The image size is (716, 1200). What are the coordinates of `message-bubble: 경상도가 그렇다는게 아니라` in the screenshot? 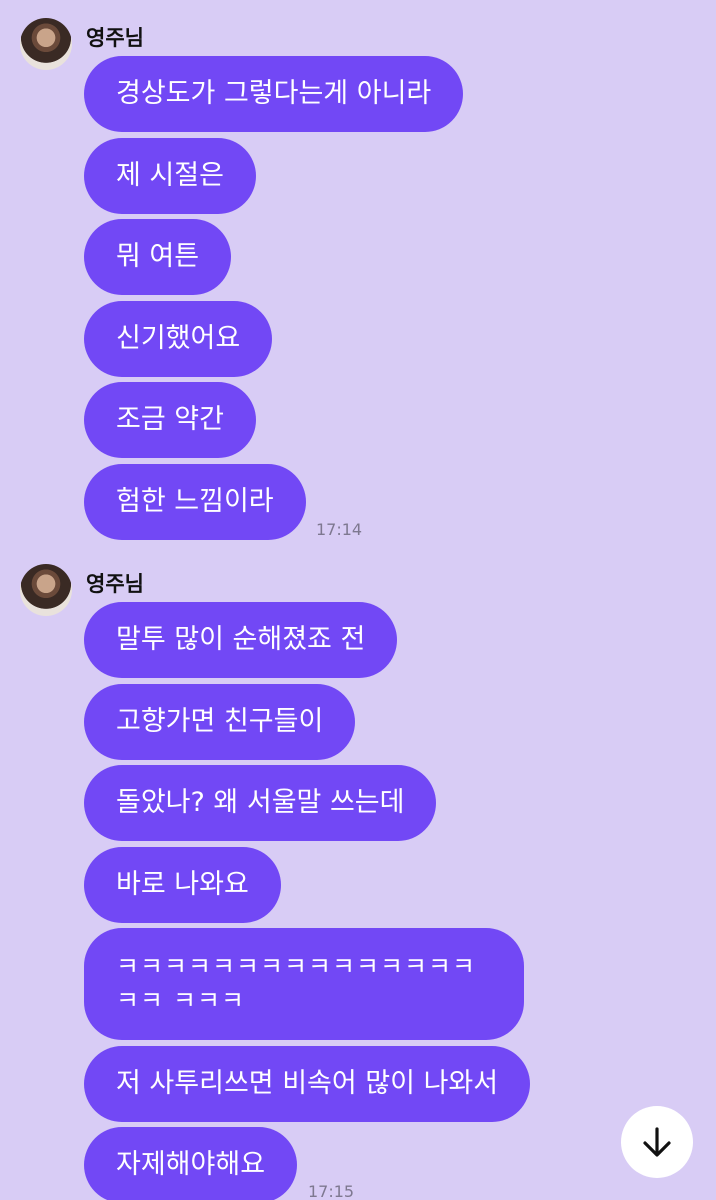 It's located at (274, 94).